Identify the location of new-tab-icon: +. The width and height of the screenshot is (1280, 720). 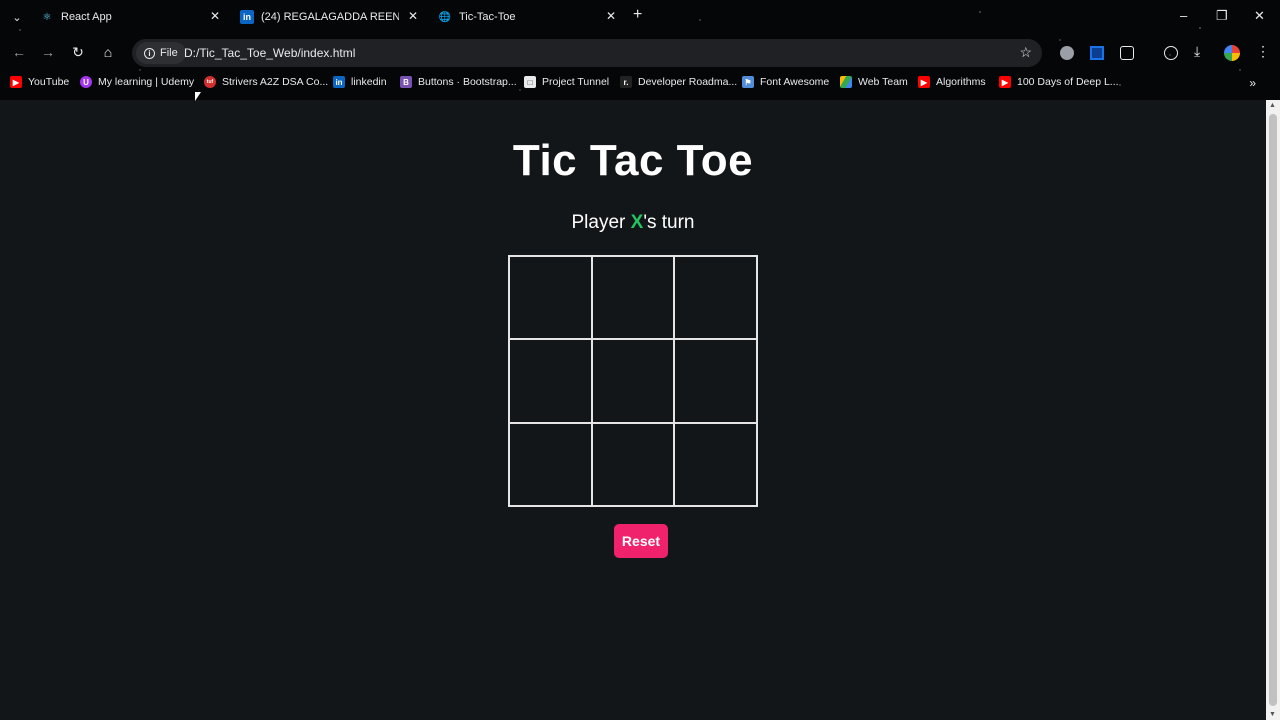
(637, 15).